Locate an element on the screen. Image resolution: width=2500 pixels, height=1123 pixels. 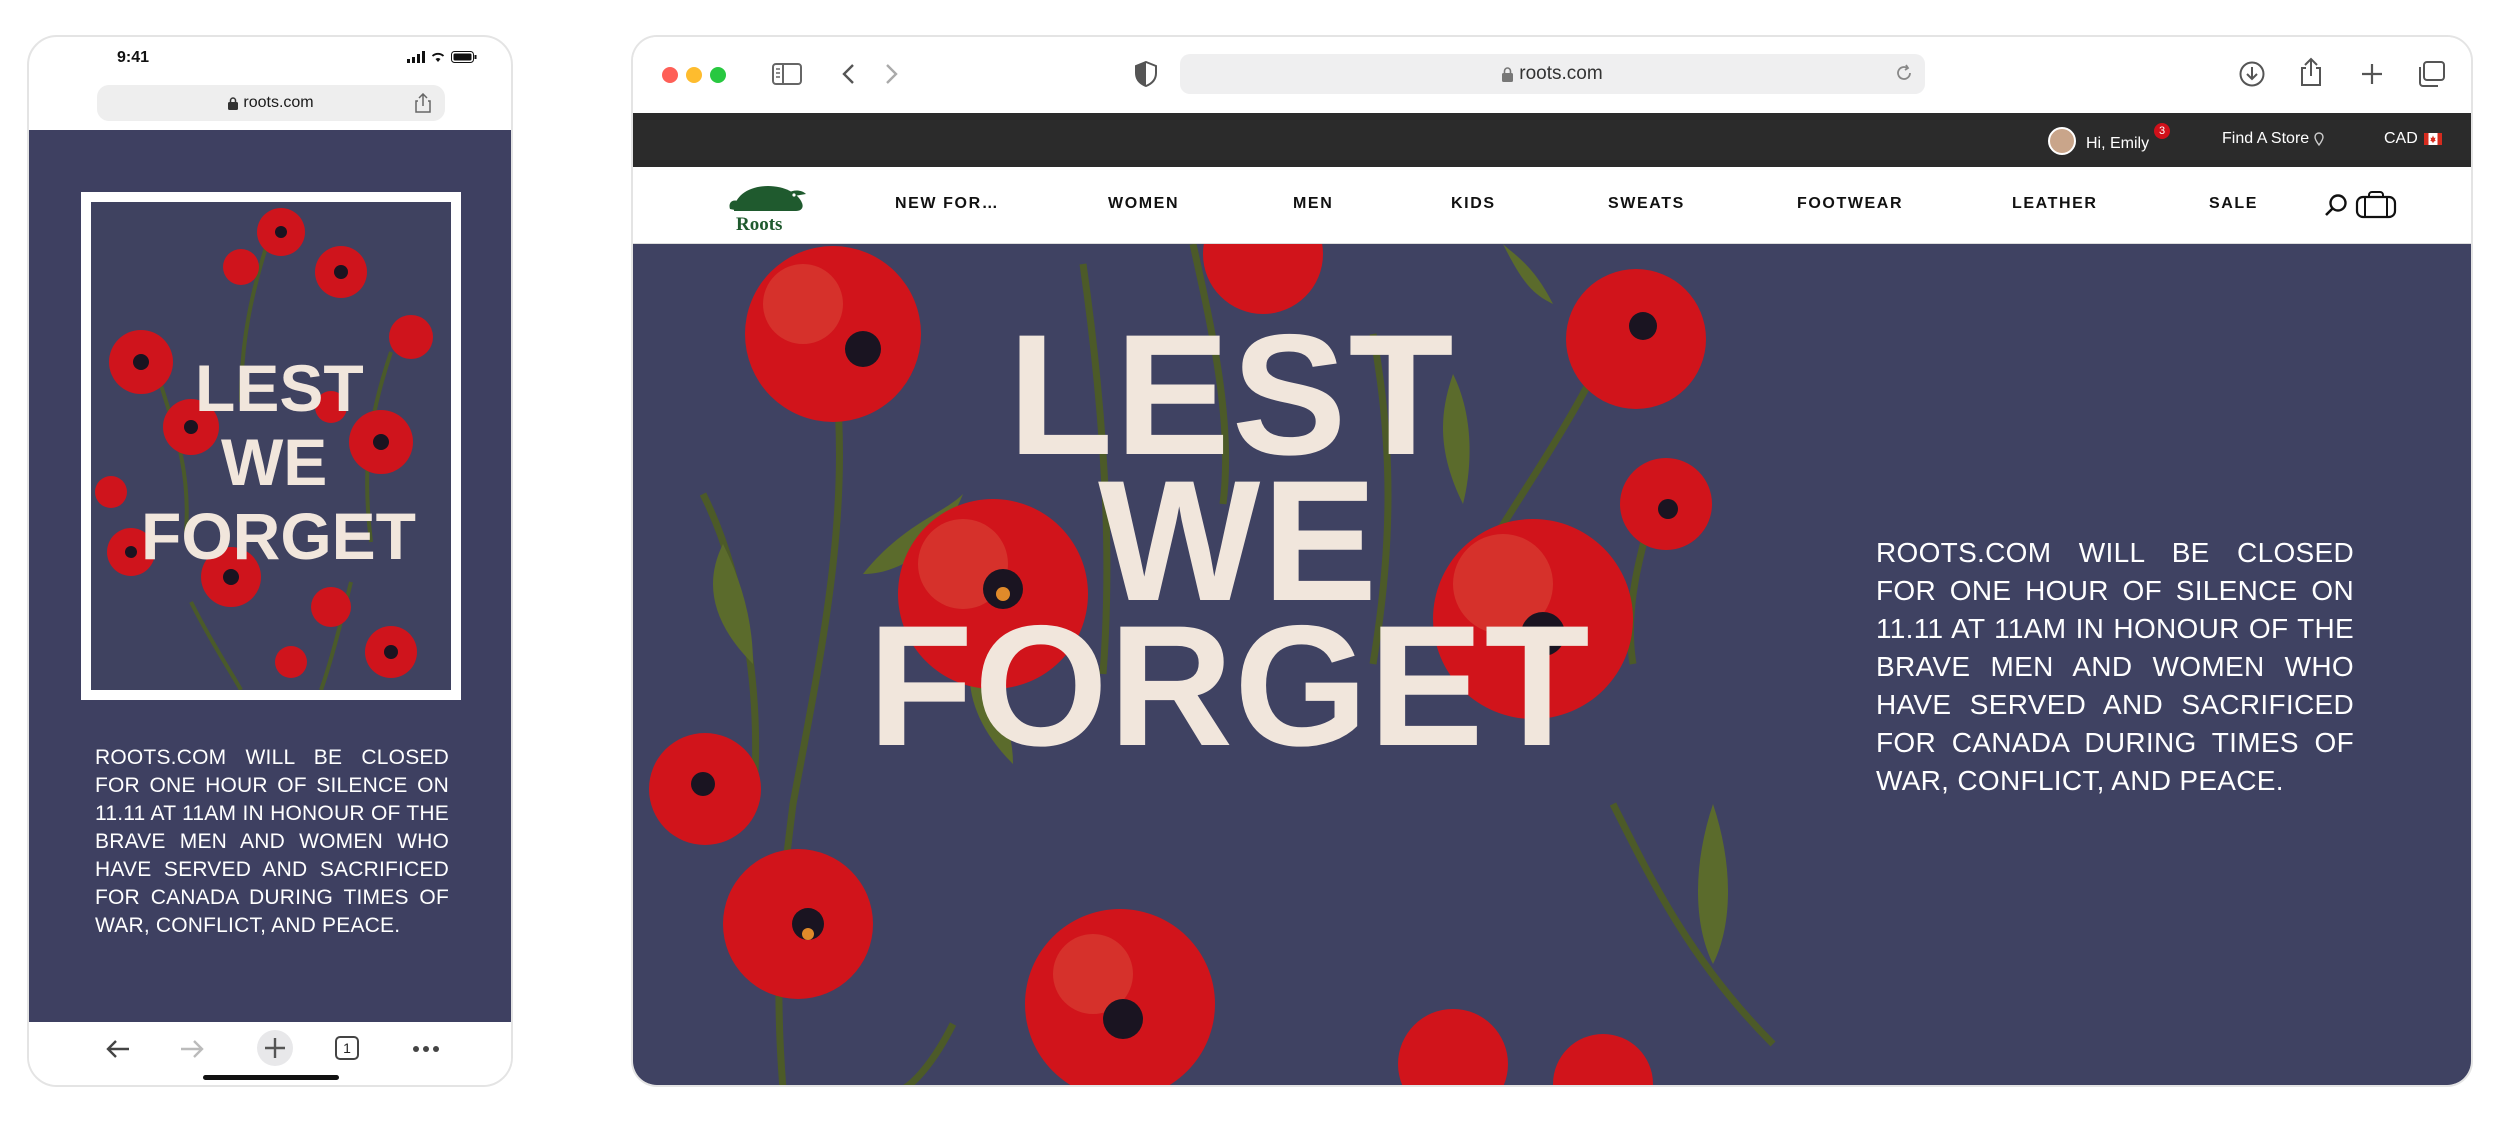
utility-bar: Hi, Emily 3 Find A Store CAD is located at coordinates (1552, 140).